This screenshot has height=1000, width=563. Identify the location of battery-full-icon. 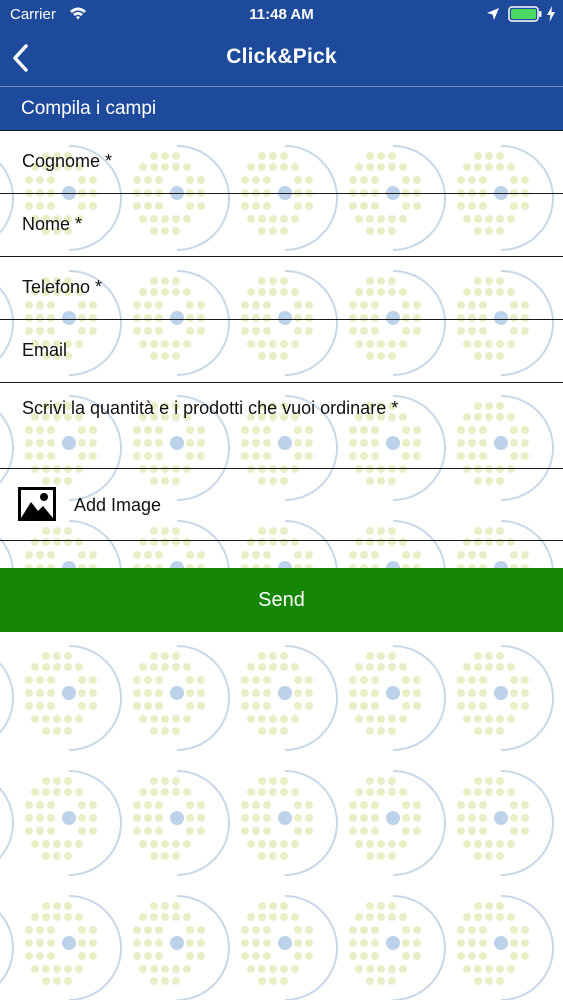
(525, 14).